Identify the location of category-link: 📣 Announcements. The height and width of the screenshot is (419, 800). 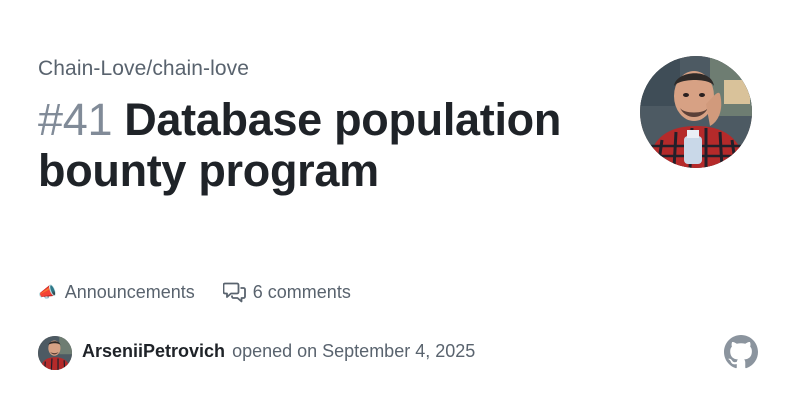
(116, 292).